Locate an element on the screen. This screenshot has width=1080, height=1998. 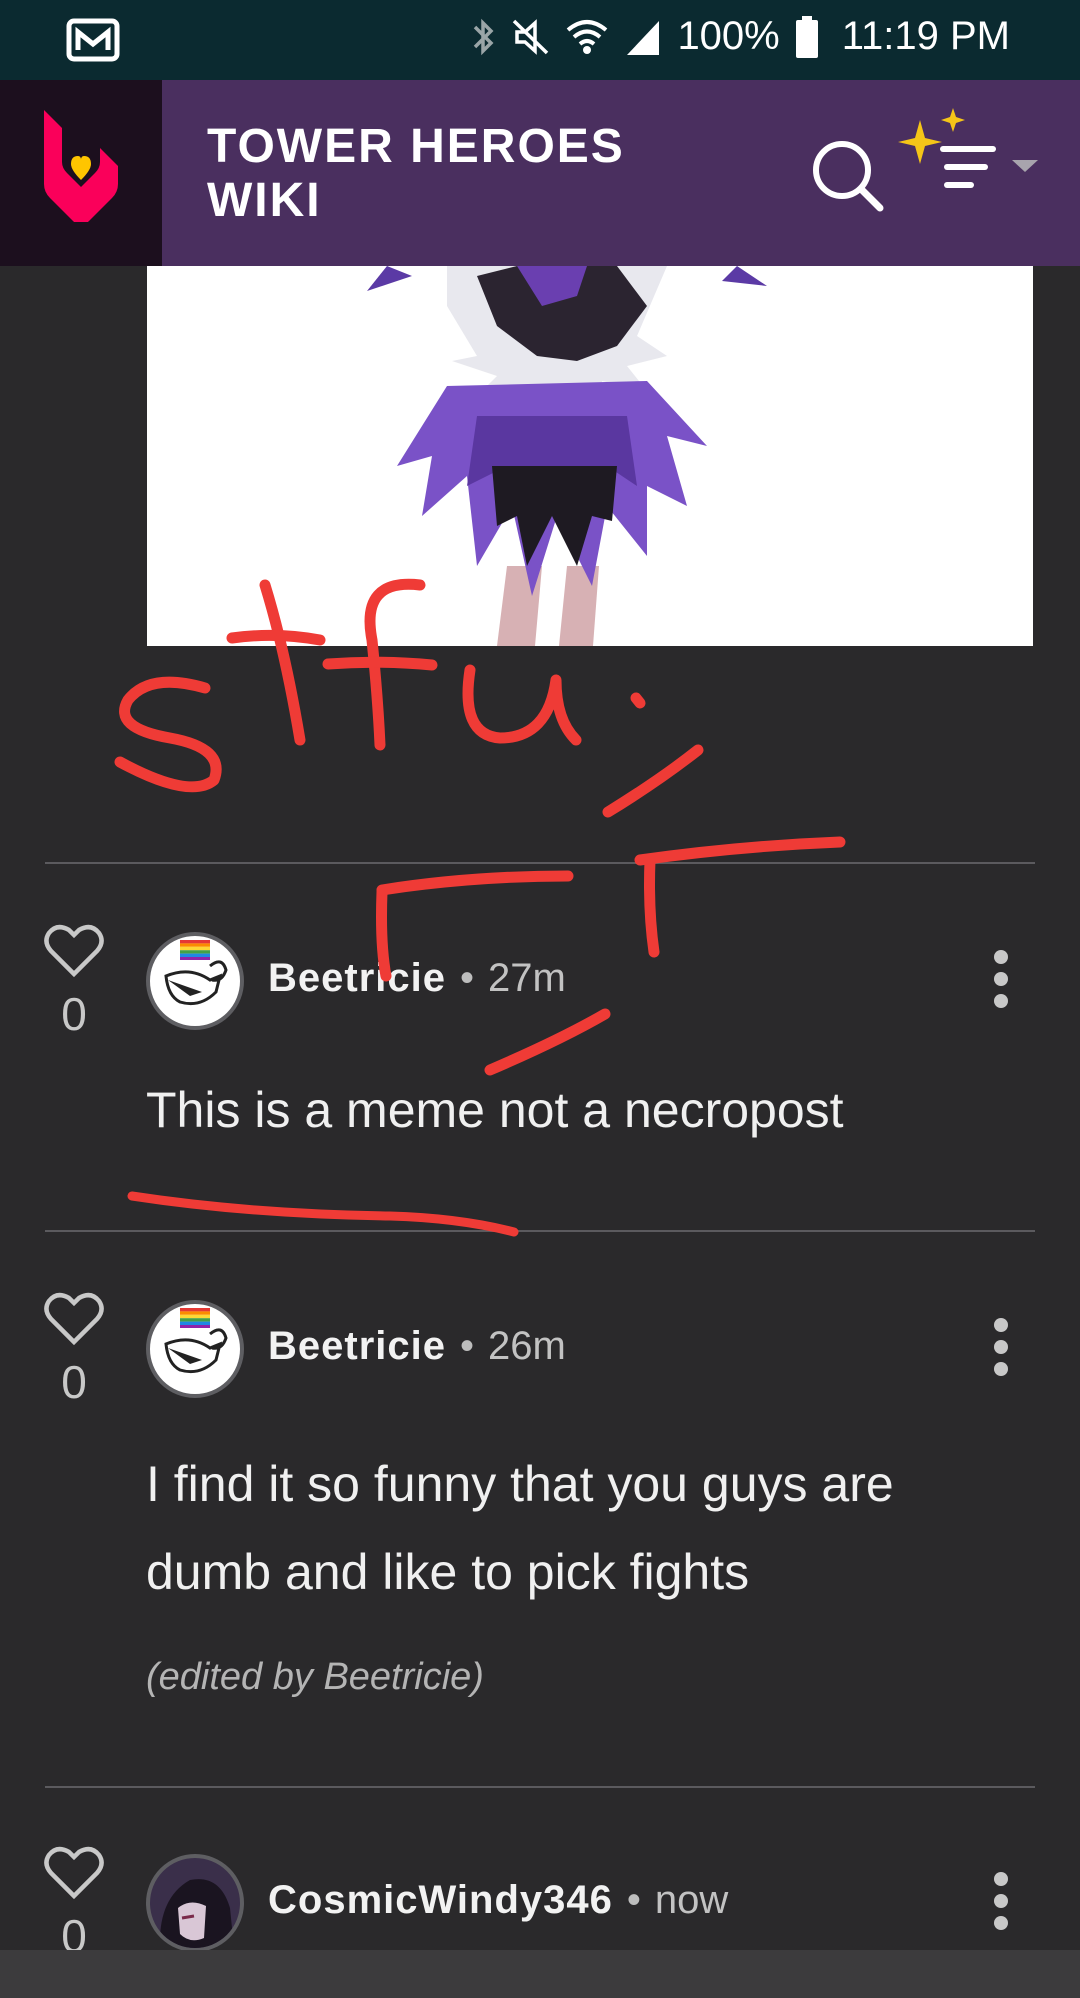
bottom-toolbar is located at coordinates (540, 1974).